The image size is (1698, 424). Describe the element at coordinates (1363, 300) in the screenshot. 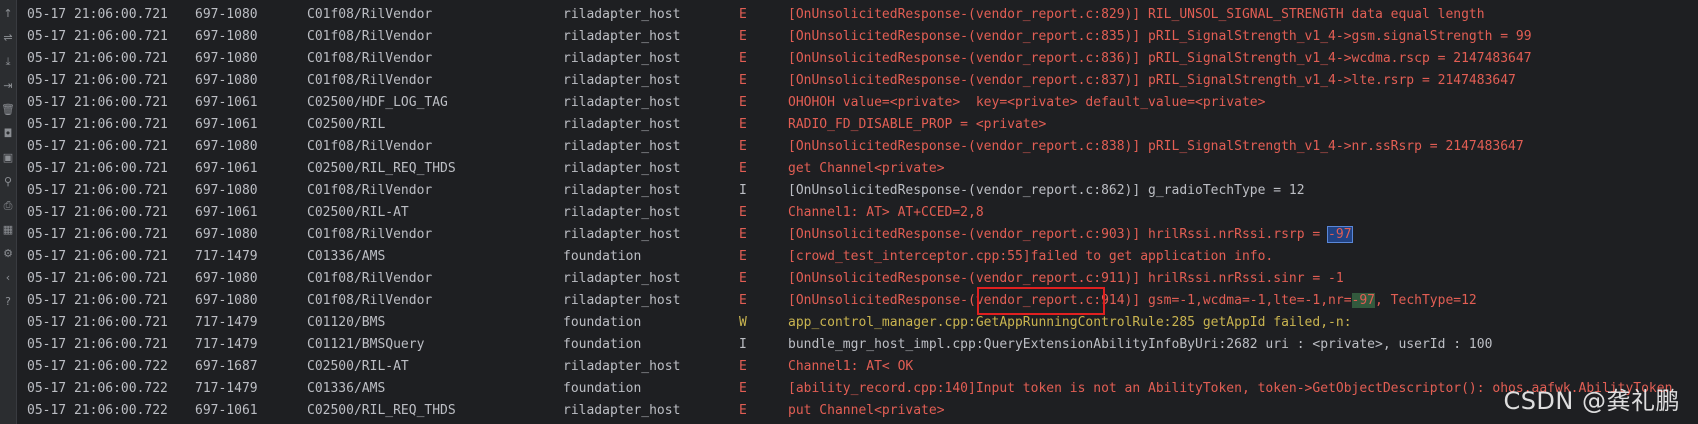

I see `search-match-highlight: -97` at that location.